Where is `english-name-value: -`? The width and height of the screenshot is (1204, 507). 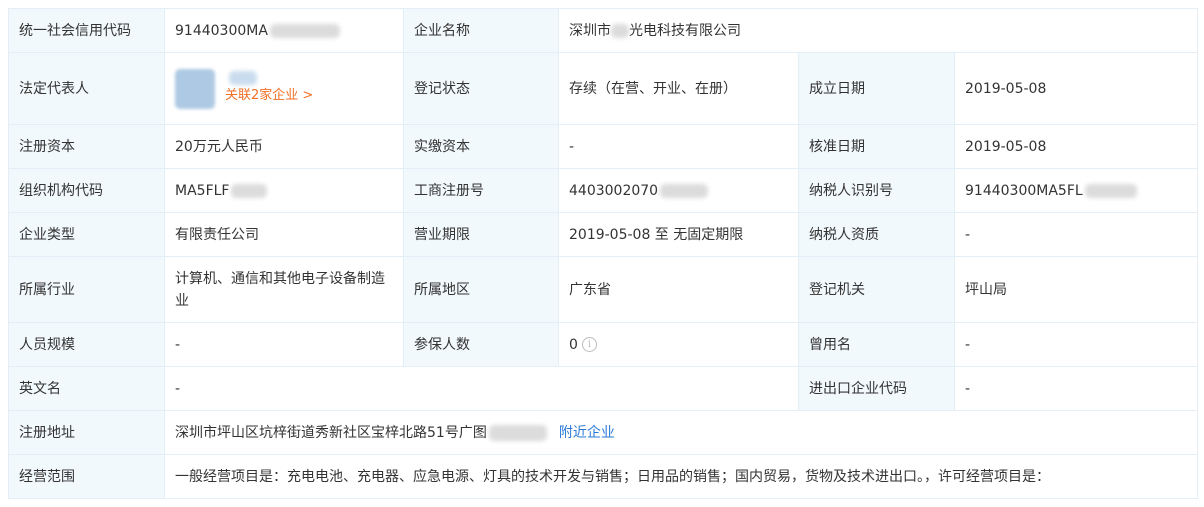
english-name-value: - is located at coordinates (481, 388).